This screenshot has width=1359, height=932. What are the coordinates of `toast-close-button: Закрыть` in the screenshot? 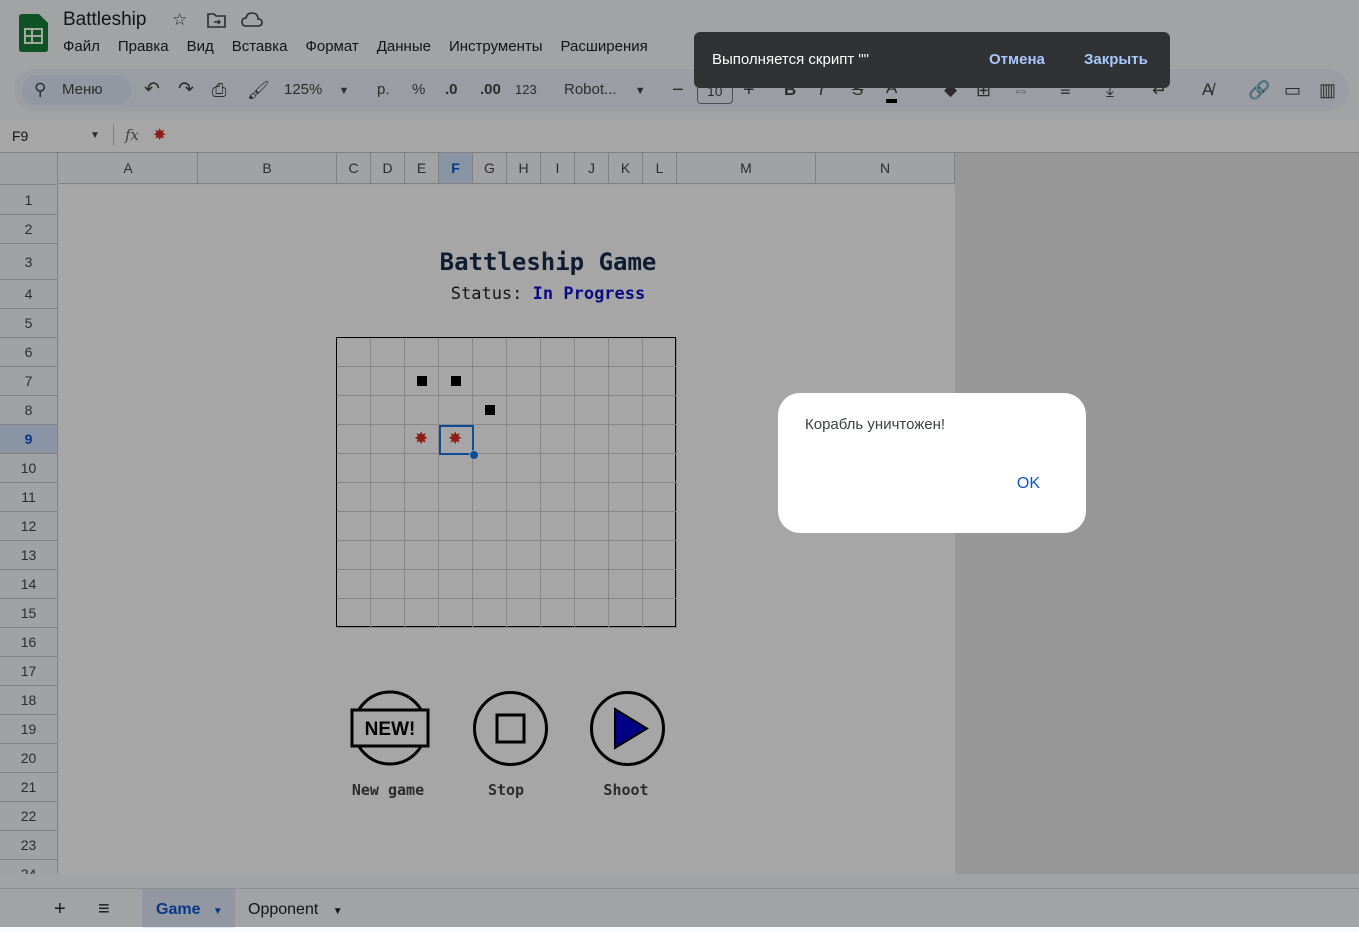 It's located at (1116, 59).